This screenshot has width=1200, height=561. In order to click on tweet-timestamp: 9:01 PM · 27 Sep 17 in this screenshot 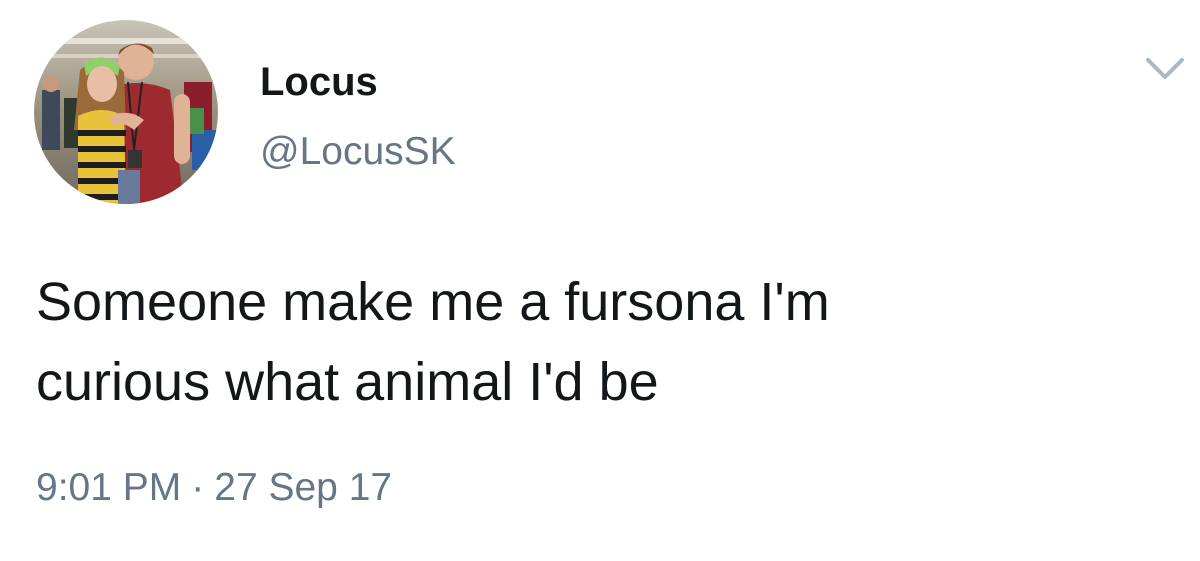, I will do `click(214, 488)`.